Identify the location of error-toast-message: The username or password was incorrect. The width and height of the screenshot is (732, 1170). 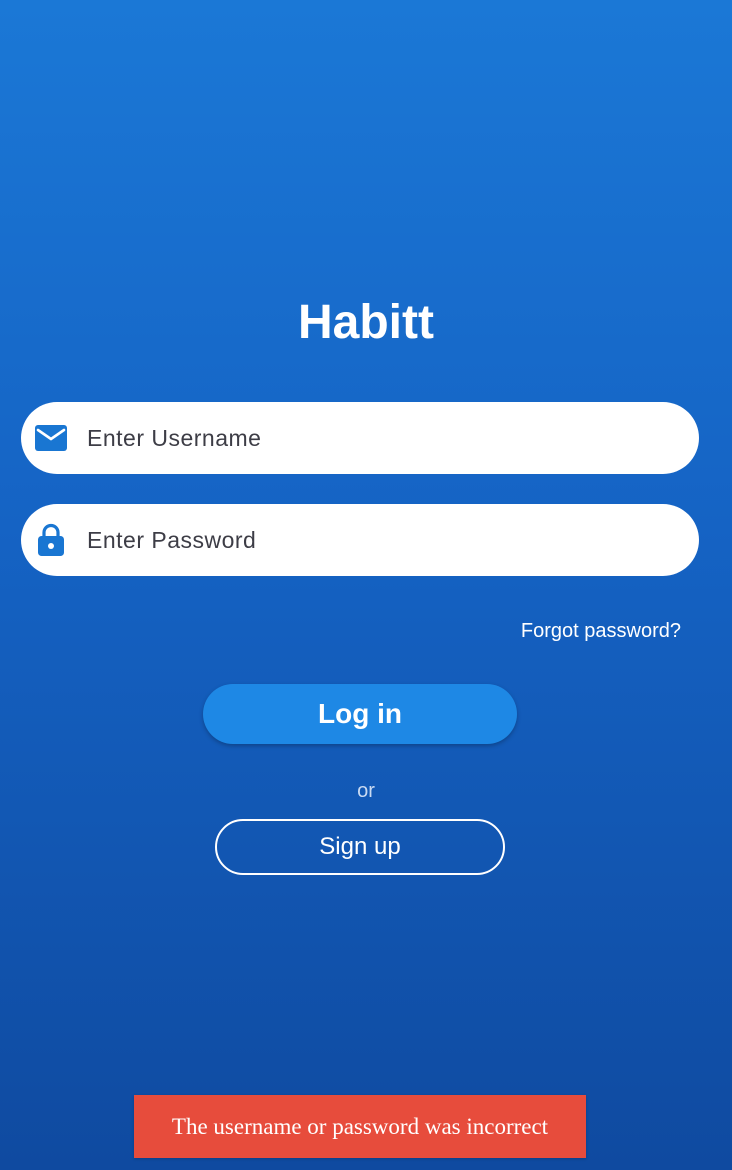
(360, 1126).